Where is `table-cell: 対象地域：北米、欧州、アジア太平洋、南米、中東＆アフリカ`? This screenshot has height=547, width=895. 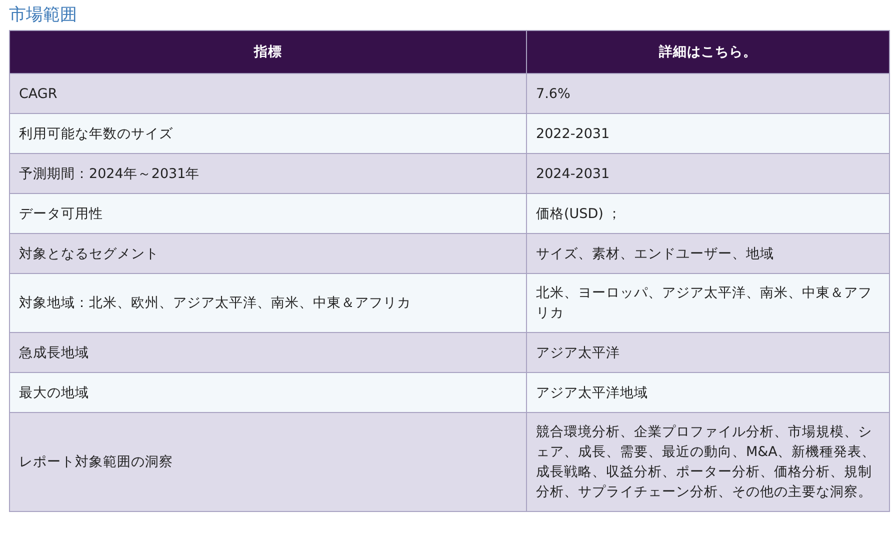
table-cell: 対象地域：北米、欧州、アジア太平洋、南米、中東＆アフリカ is located at coordinates (268, 303).